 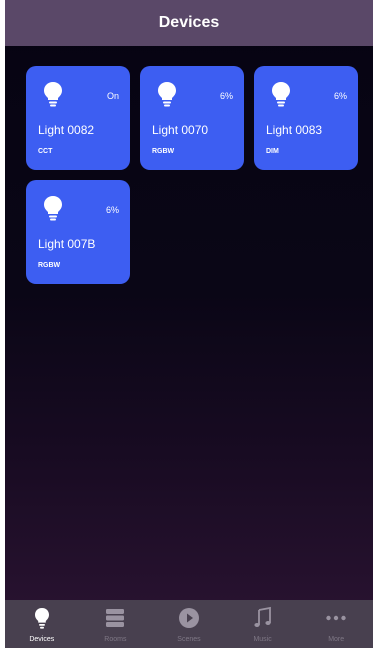 I want to click on more-dots-icon, so click(x=336, y=618).